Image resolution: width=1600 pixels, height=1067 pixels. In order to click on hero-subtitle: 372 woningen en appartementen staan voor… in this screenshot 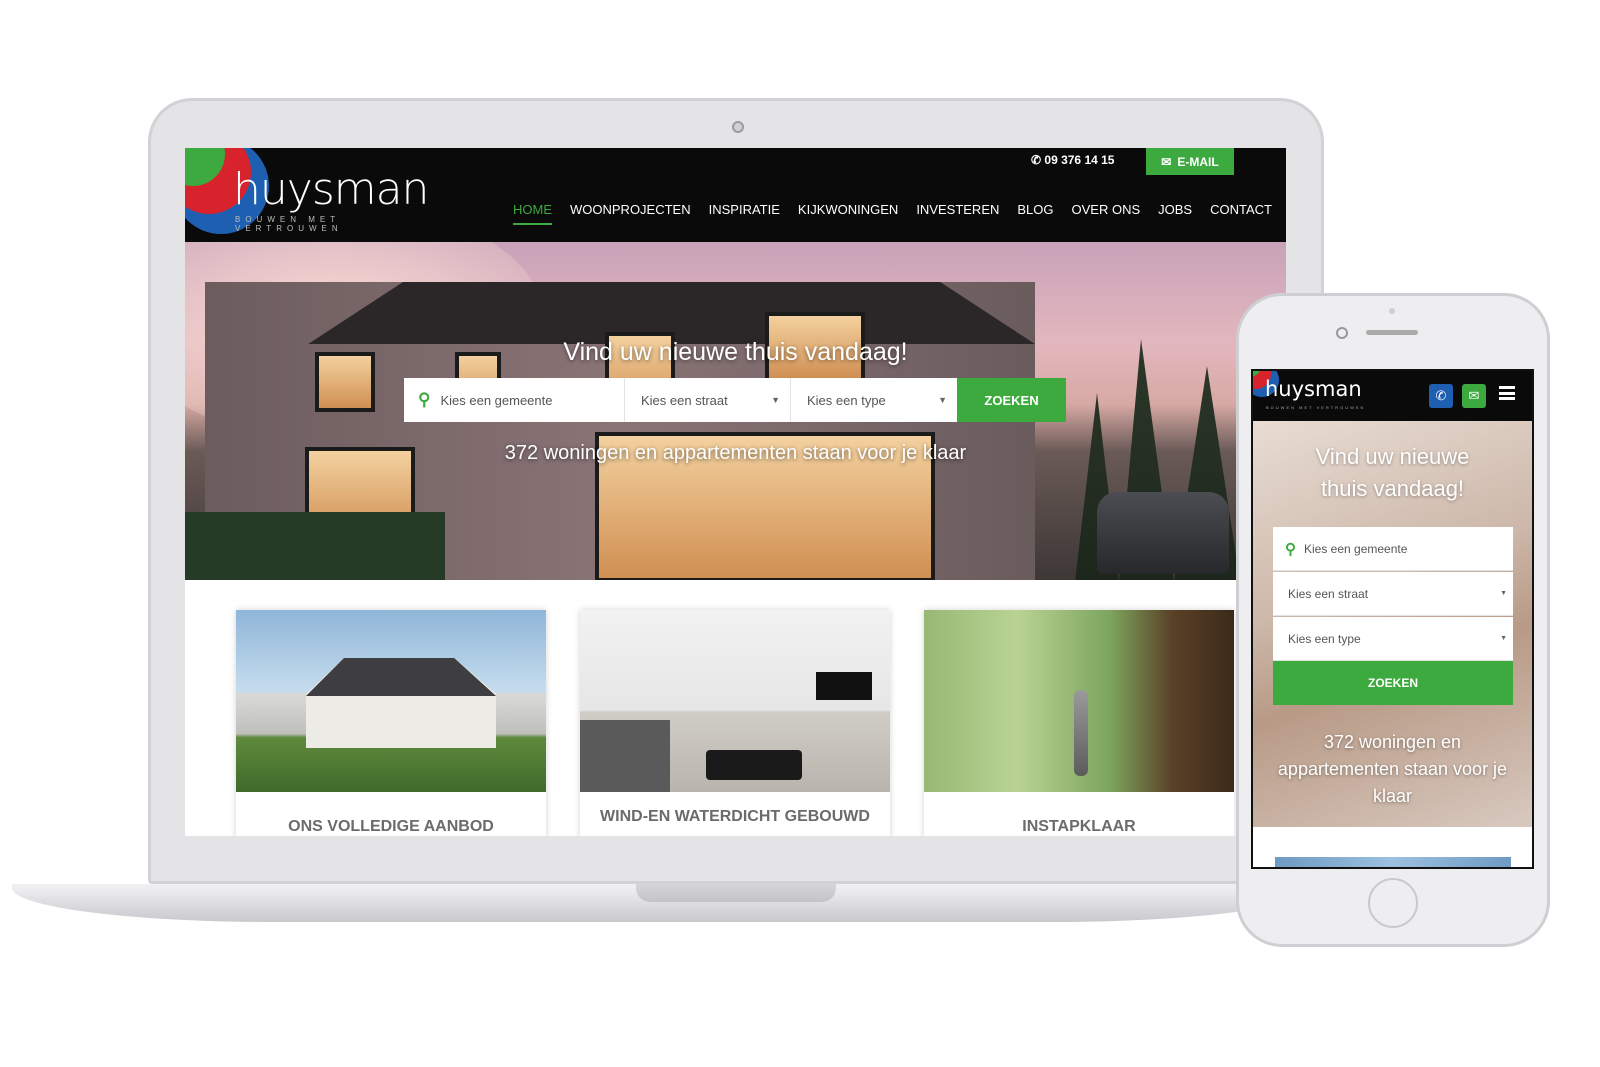, I will do `click(735, 453)`.